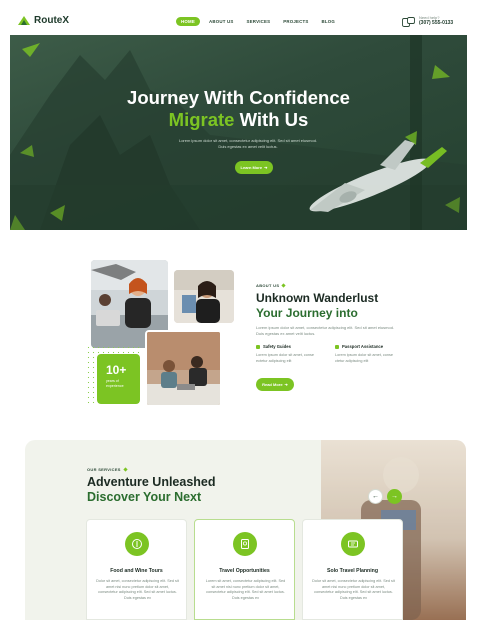 This screenshot has height=620, width=490. Describe the element at coordinates (317, 298) in the screenshot. I see `about-title-line1: Unknown Wanderlust` at that location.